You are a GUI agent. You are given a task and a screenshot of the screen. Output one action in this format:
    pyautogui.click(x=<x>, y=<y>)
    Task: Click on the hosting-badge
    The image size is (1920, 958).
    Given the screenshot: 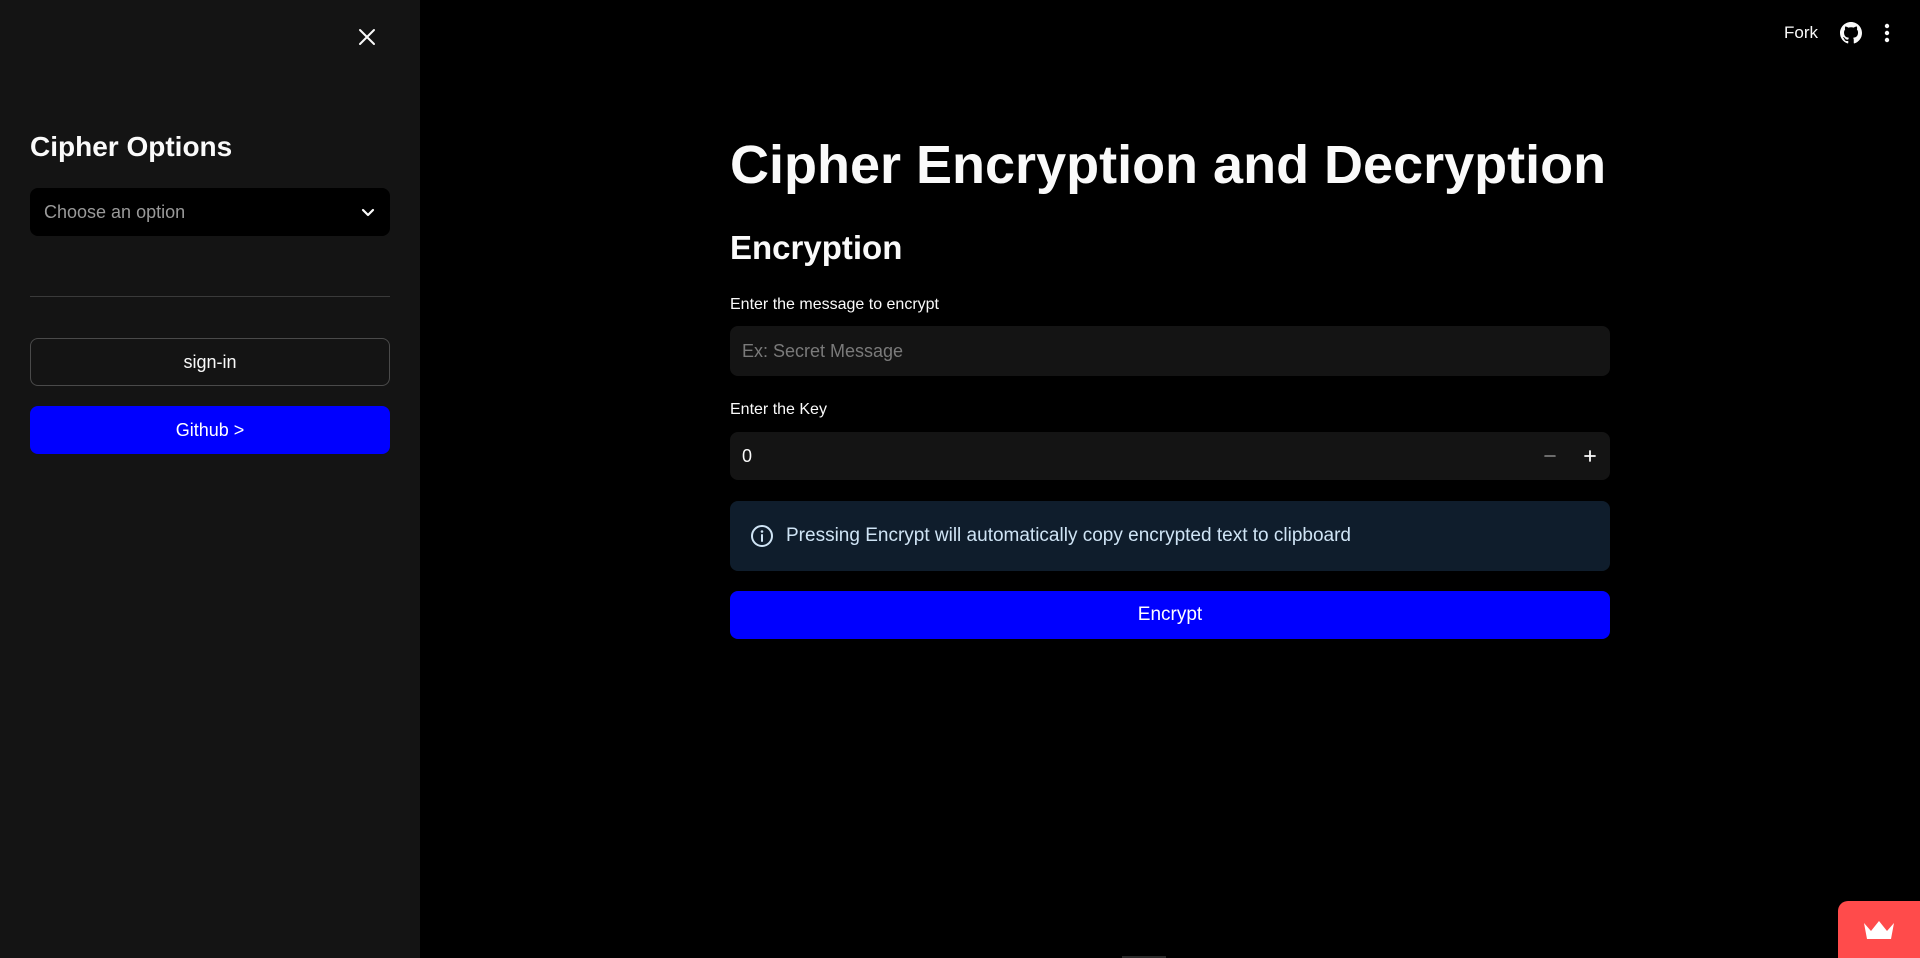 What is the action you would take?
    pyautogui.click(x=1879, y=929)
    